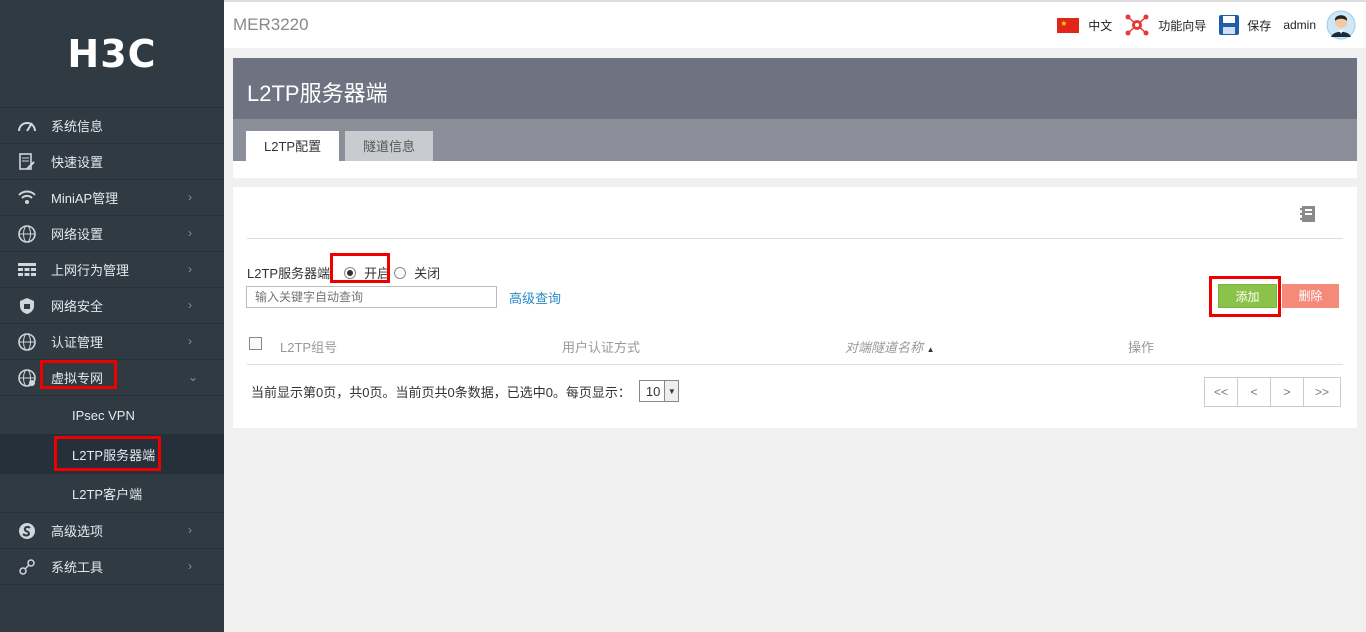  I want to click on col-peer-tunnel-label: 对端隧道名称, so click(884, 347).